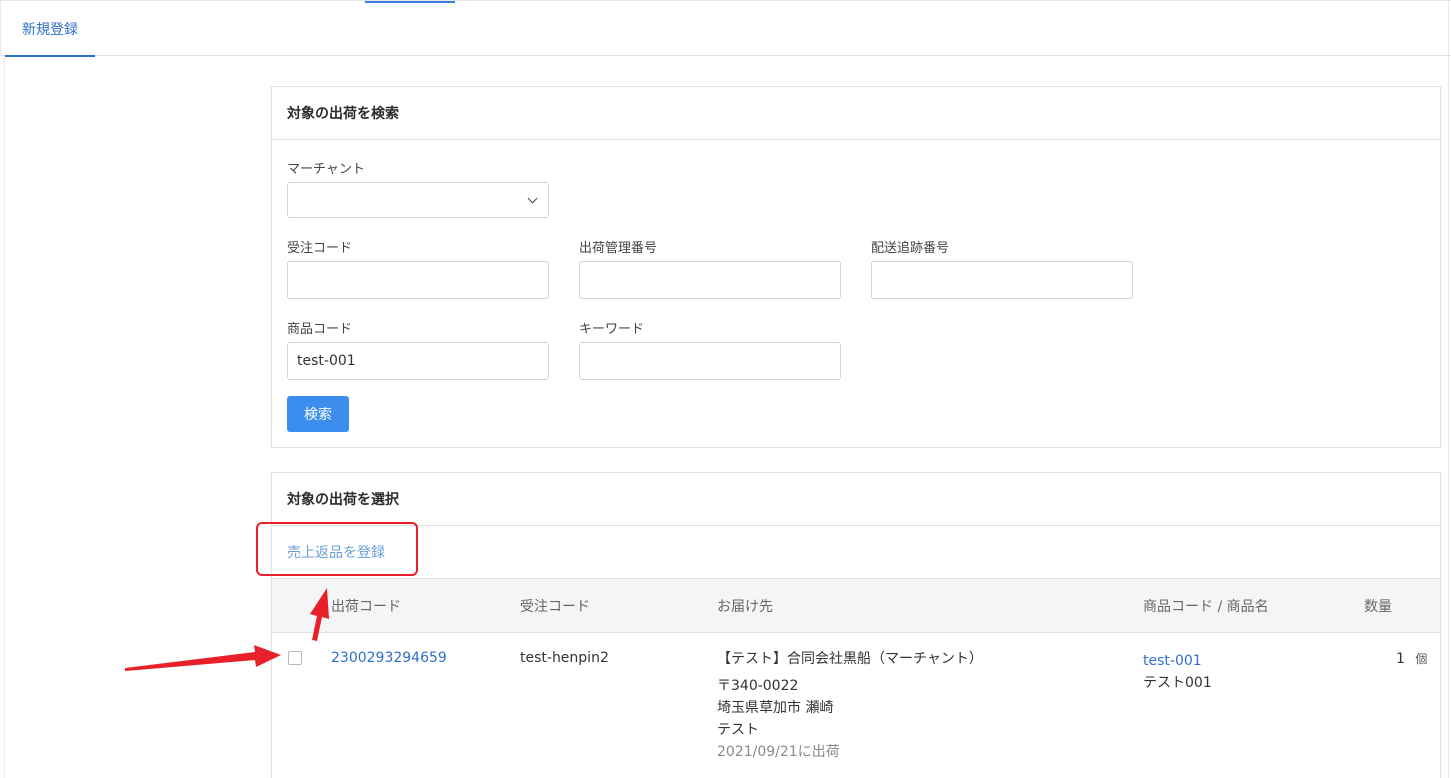  What do you see at coordinates (775, 708) in the screenshot?
I see `address-line: 埼玉県草加市 瀬崎` at bounding box center [775, 708].